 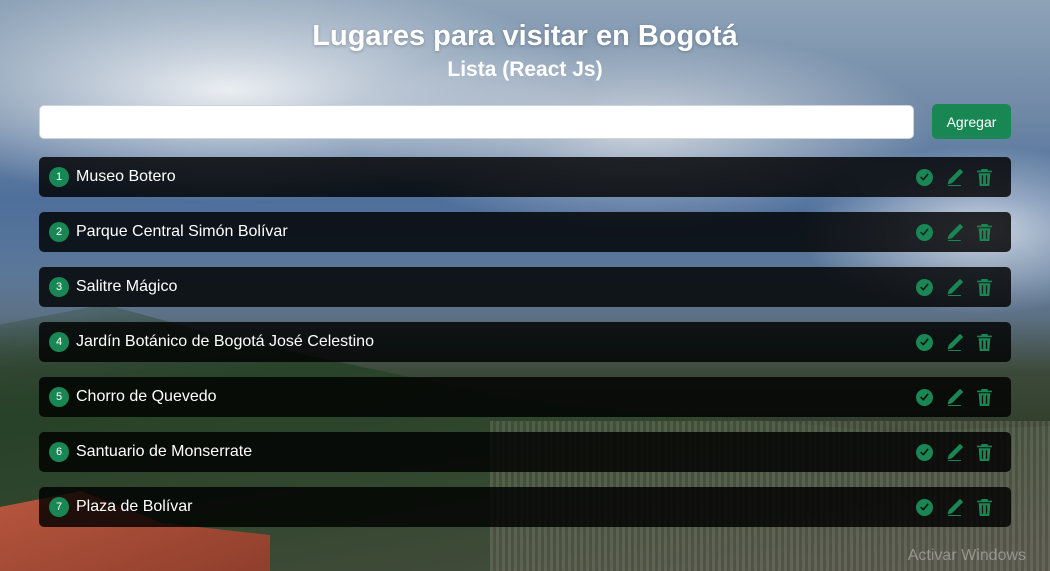 I want to click on item-name: Plaza de Bolívar, so click(x=134, y=506).